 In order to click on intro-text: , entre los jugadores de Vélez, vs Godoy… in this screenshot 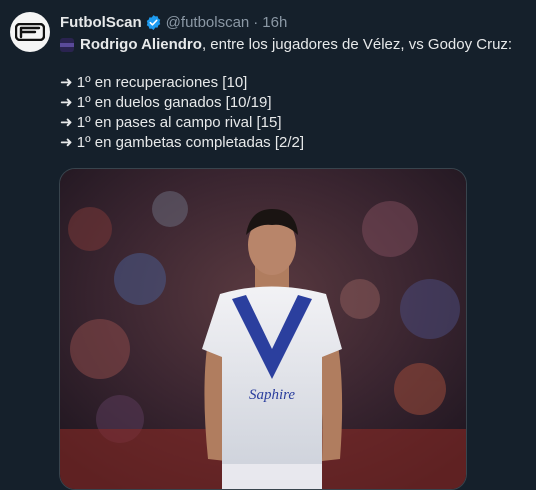, I will do `click(357, 44)`.